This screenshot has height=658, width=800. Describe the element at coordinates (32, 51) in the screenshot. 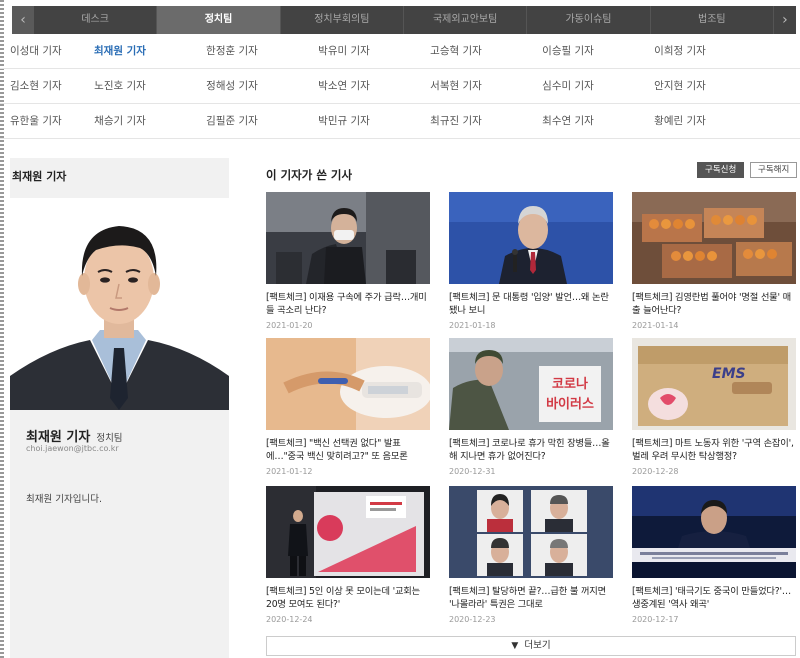

I see `reporter-link: 이성대 기자` at that location.